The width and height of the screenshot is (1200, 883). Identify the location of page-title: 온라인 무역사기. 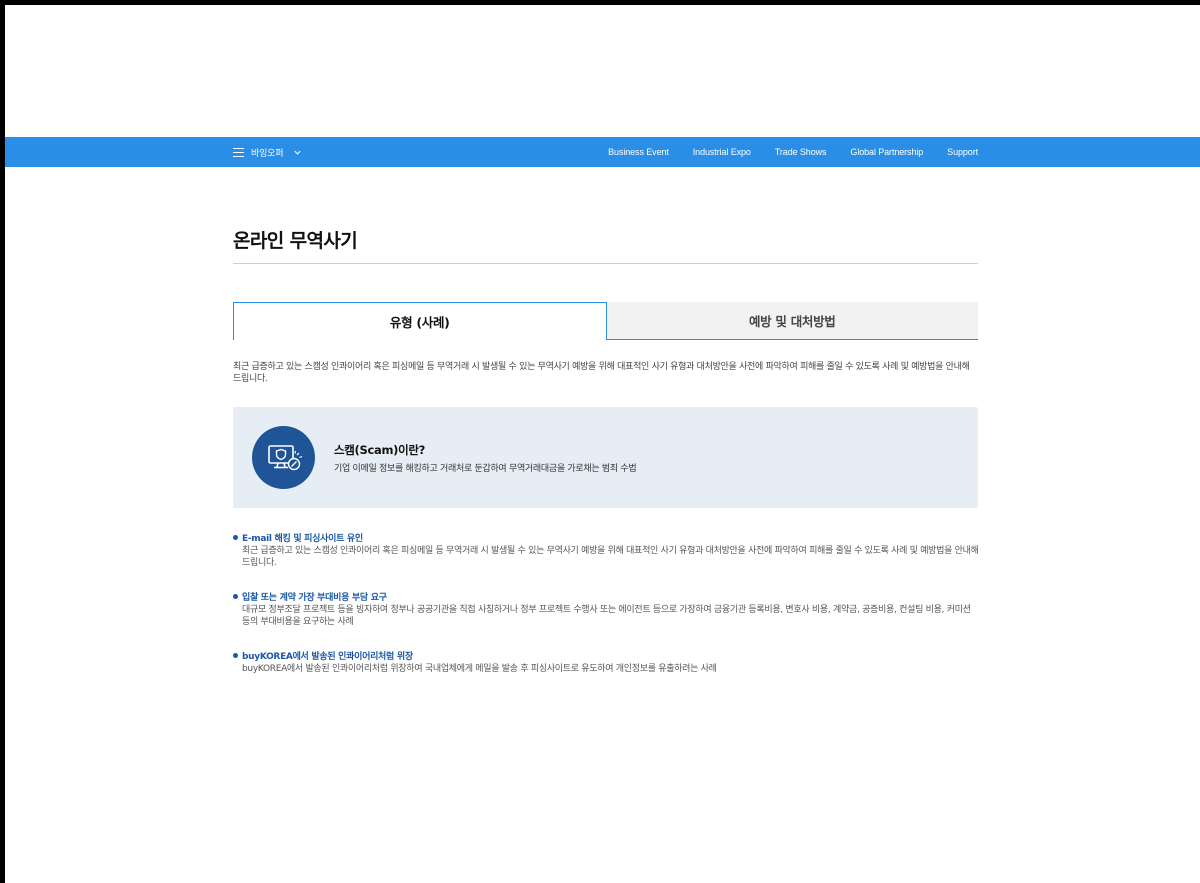
(295, 241).